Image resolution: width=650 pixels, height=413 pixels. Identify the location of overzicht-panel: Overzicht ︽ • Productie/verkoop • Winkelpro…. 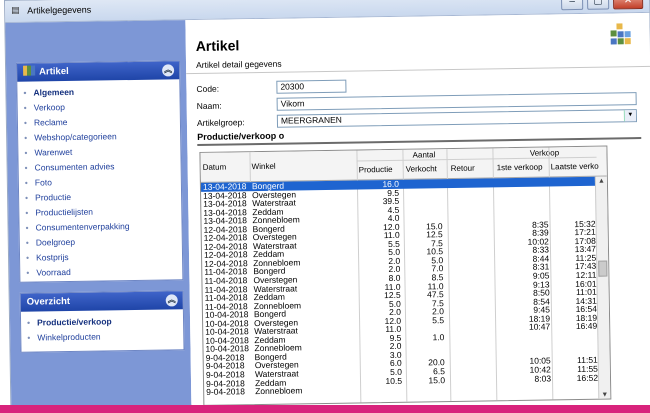
(102, 321).